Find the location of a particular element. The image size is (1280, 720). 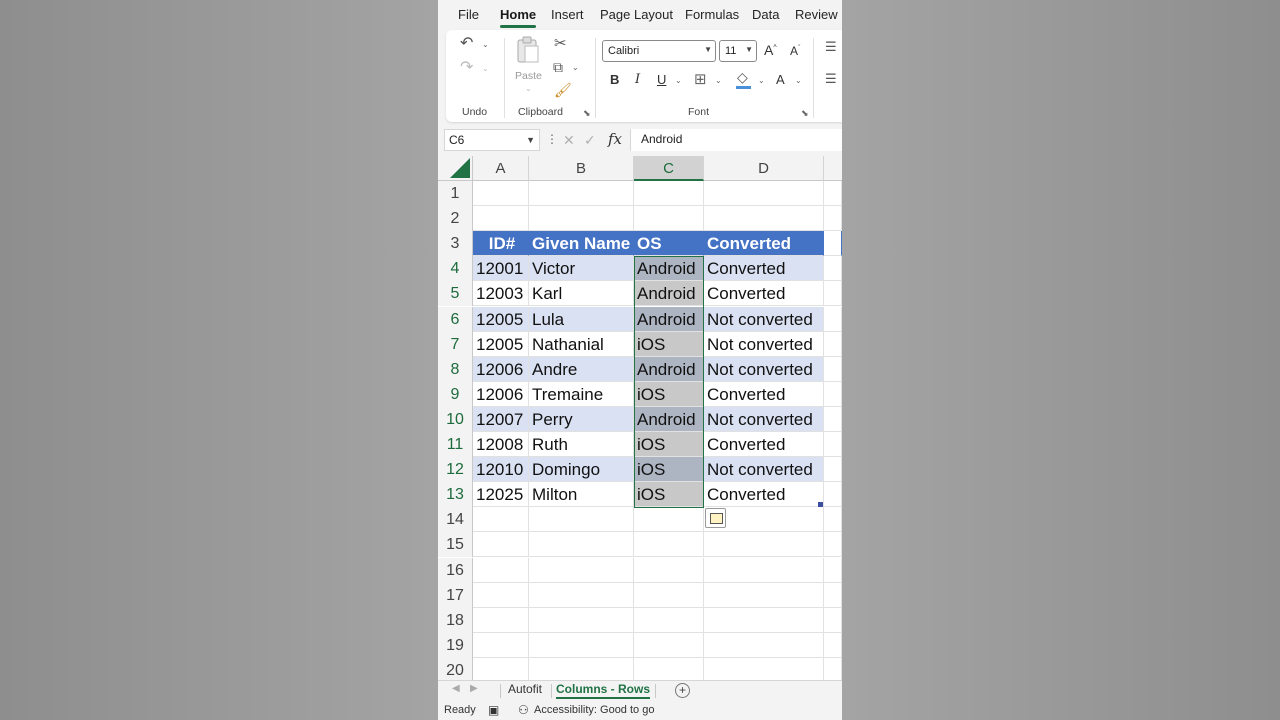

confirm-entry-icon: ✓ is located at coordinates (590, 140).